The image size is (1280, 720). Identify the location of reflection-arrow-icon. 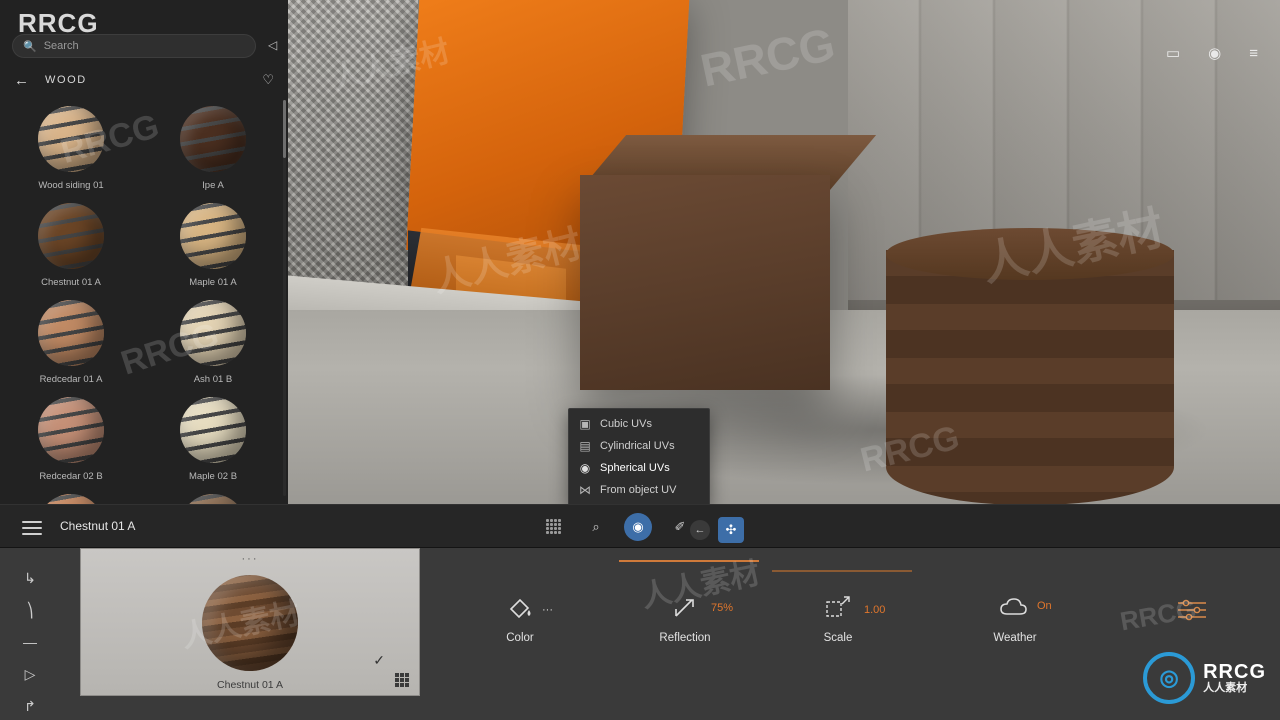
(685, 602).